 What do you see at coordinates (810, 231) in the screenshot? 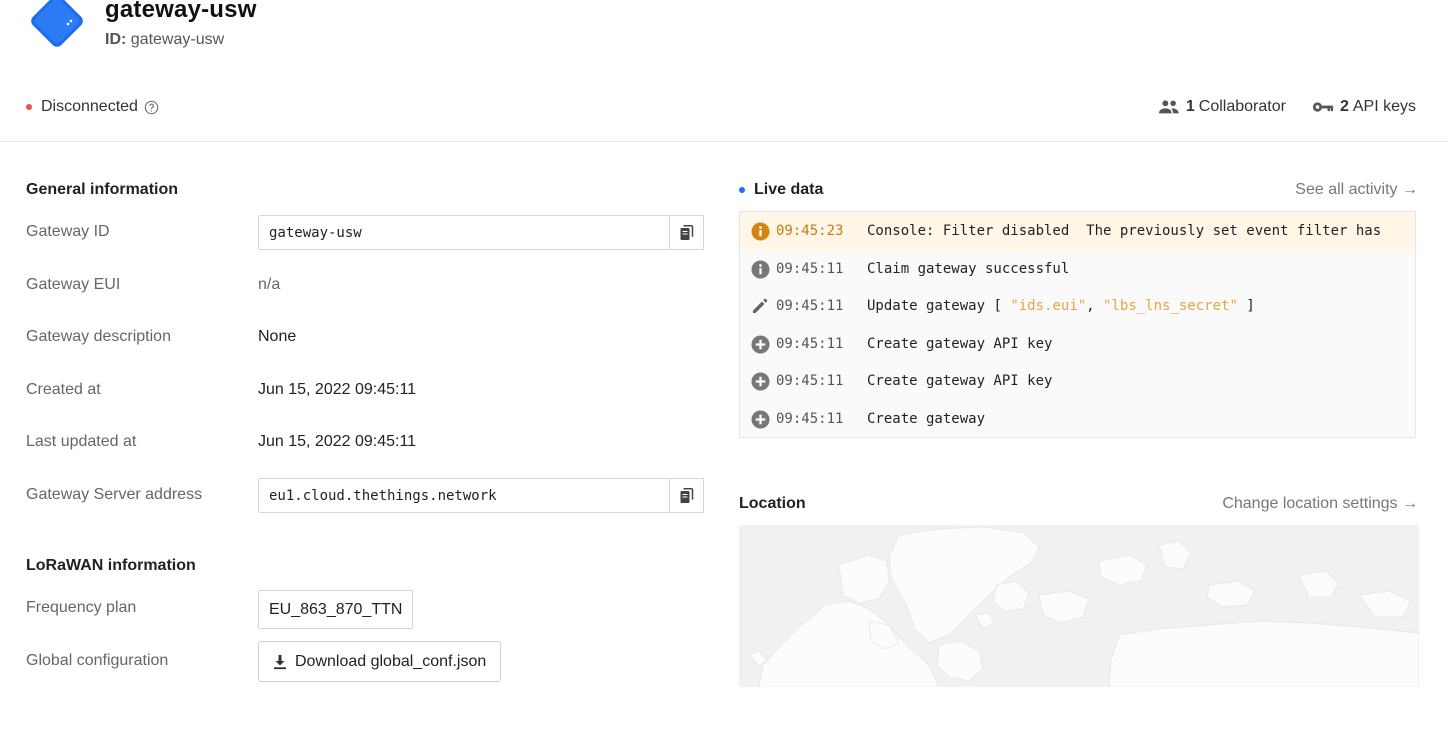
I see `event-time: 09:45:23` at bounding box center [810, 231].